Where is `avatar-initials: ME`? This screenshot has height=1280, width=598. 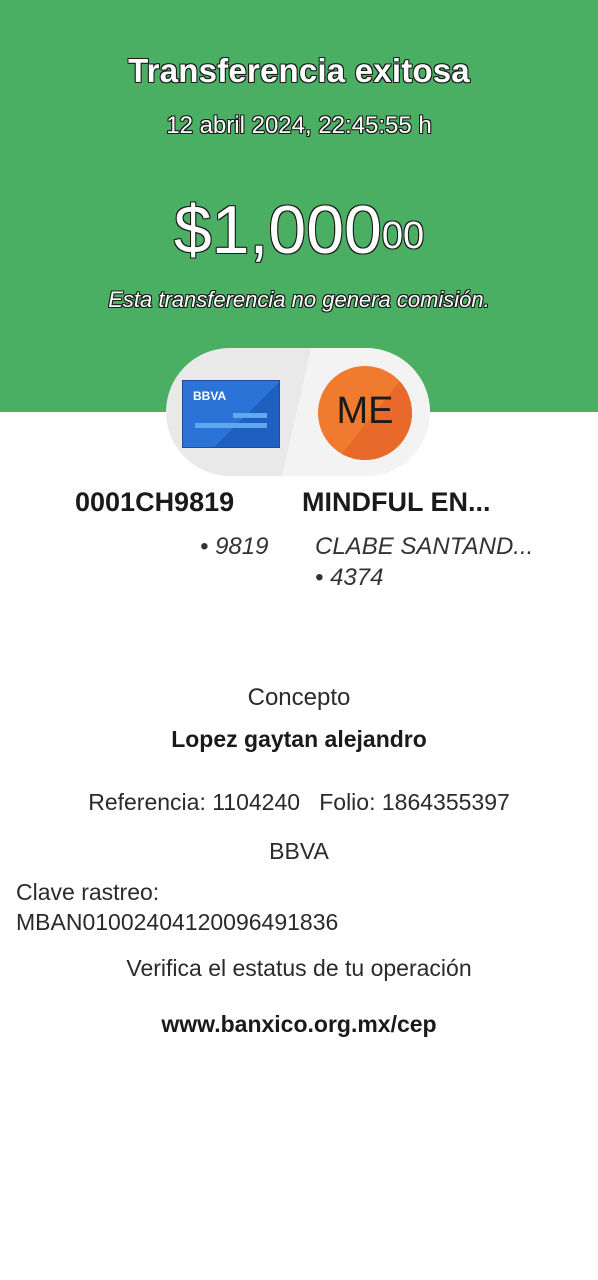
avatar-initials: ME is located at coordinates (365, 411).